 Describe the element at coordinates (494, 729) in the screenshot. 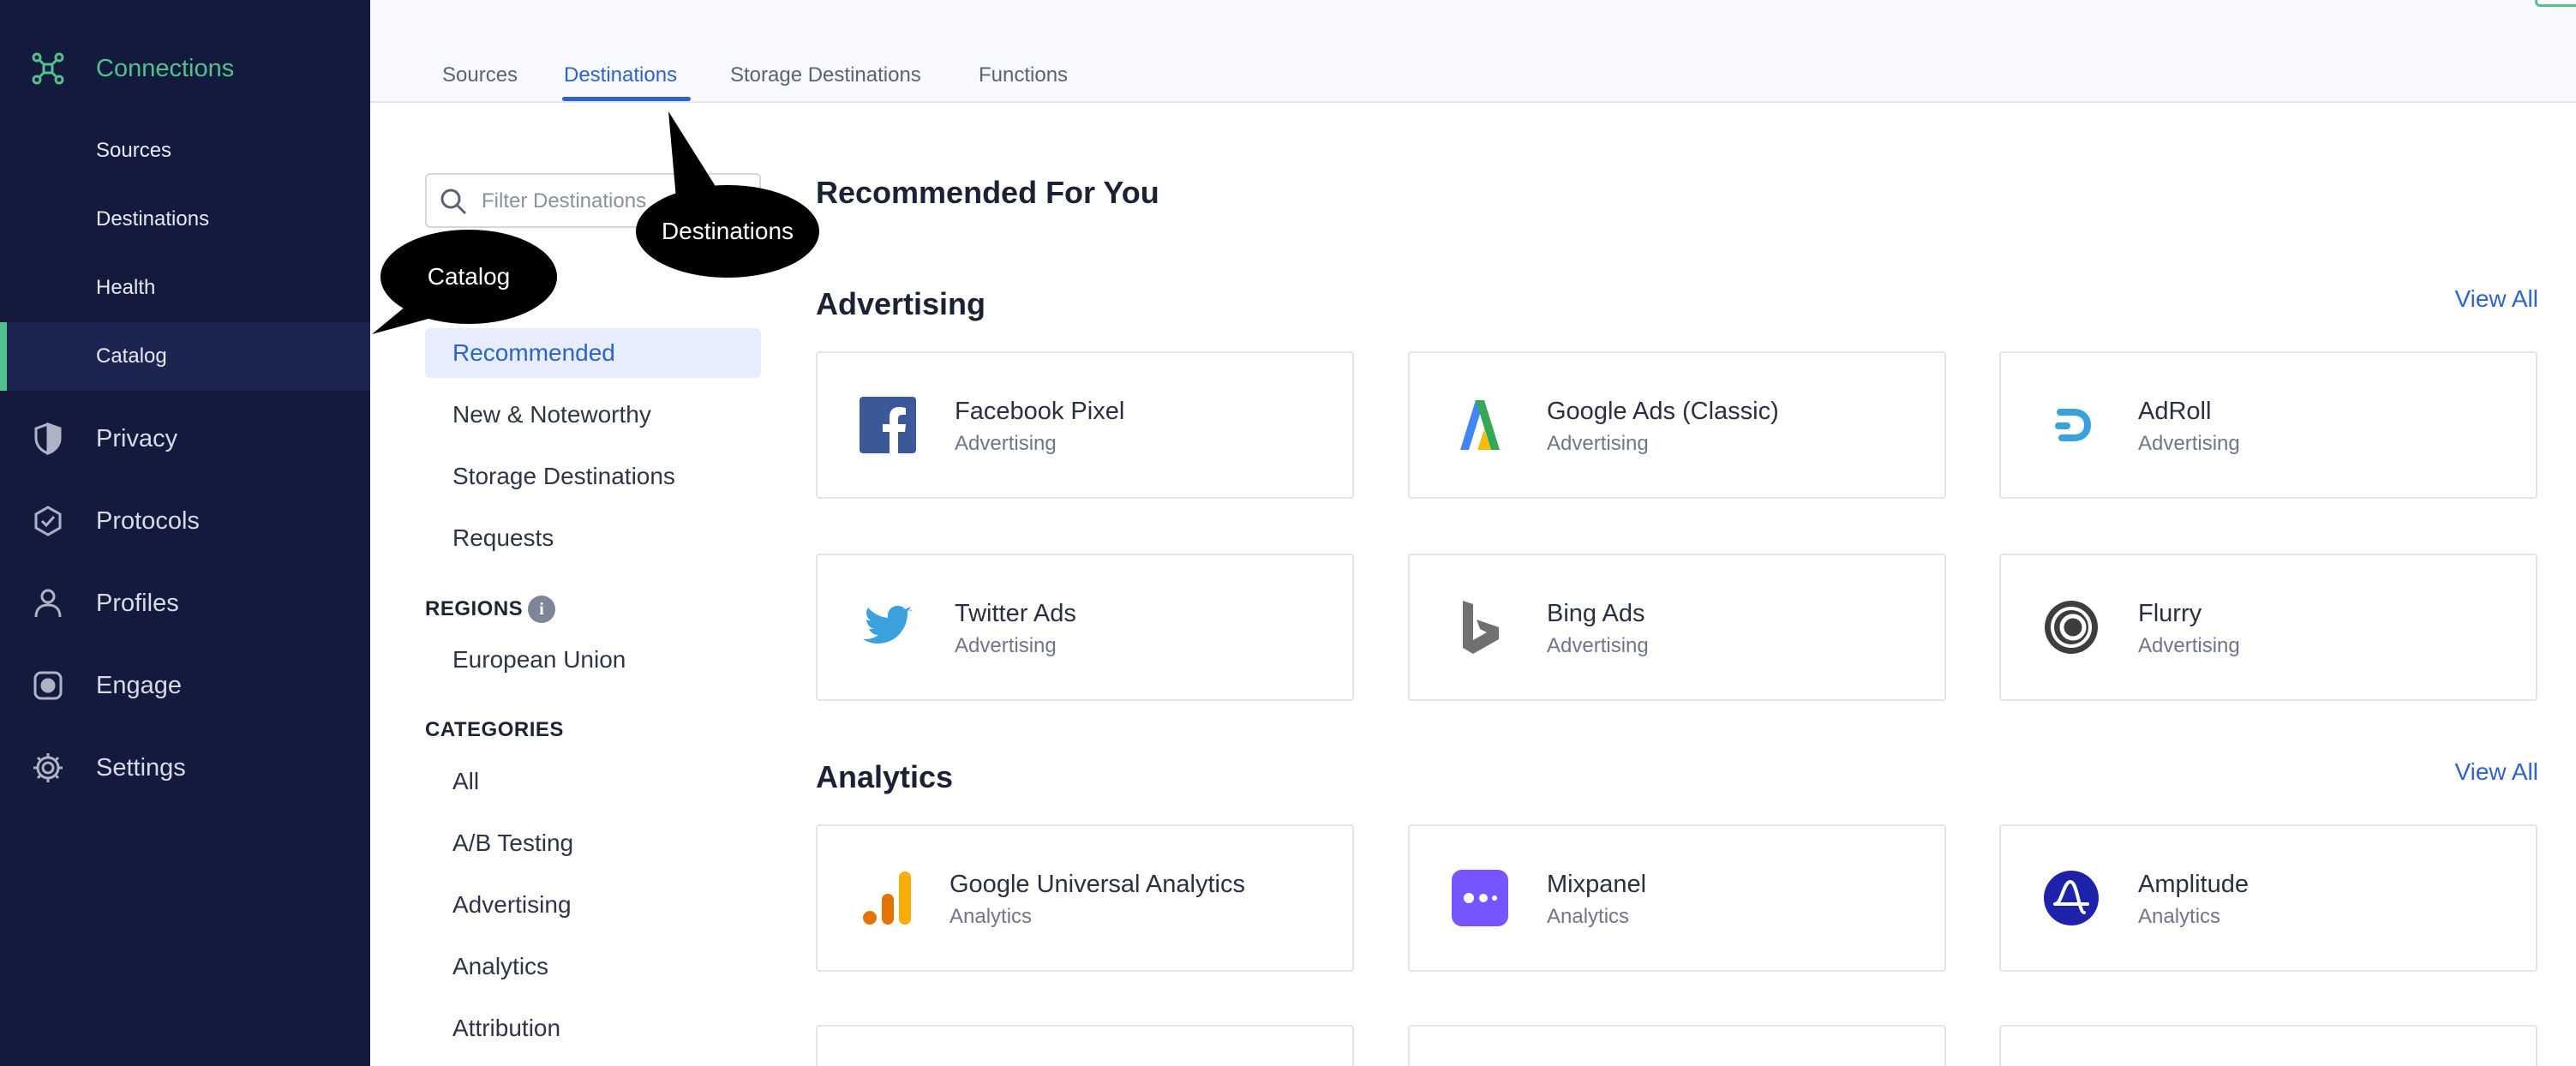

I see `categories-heading: CATEGORIES` at that location.